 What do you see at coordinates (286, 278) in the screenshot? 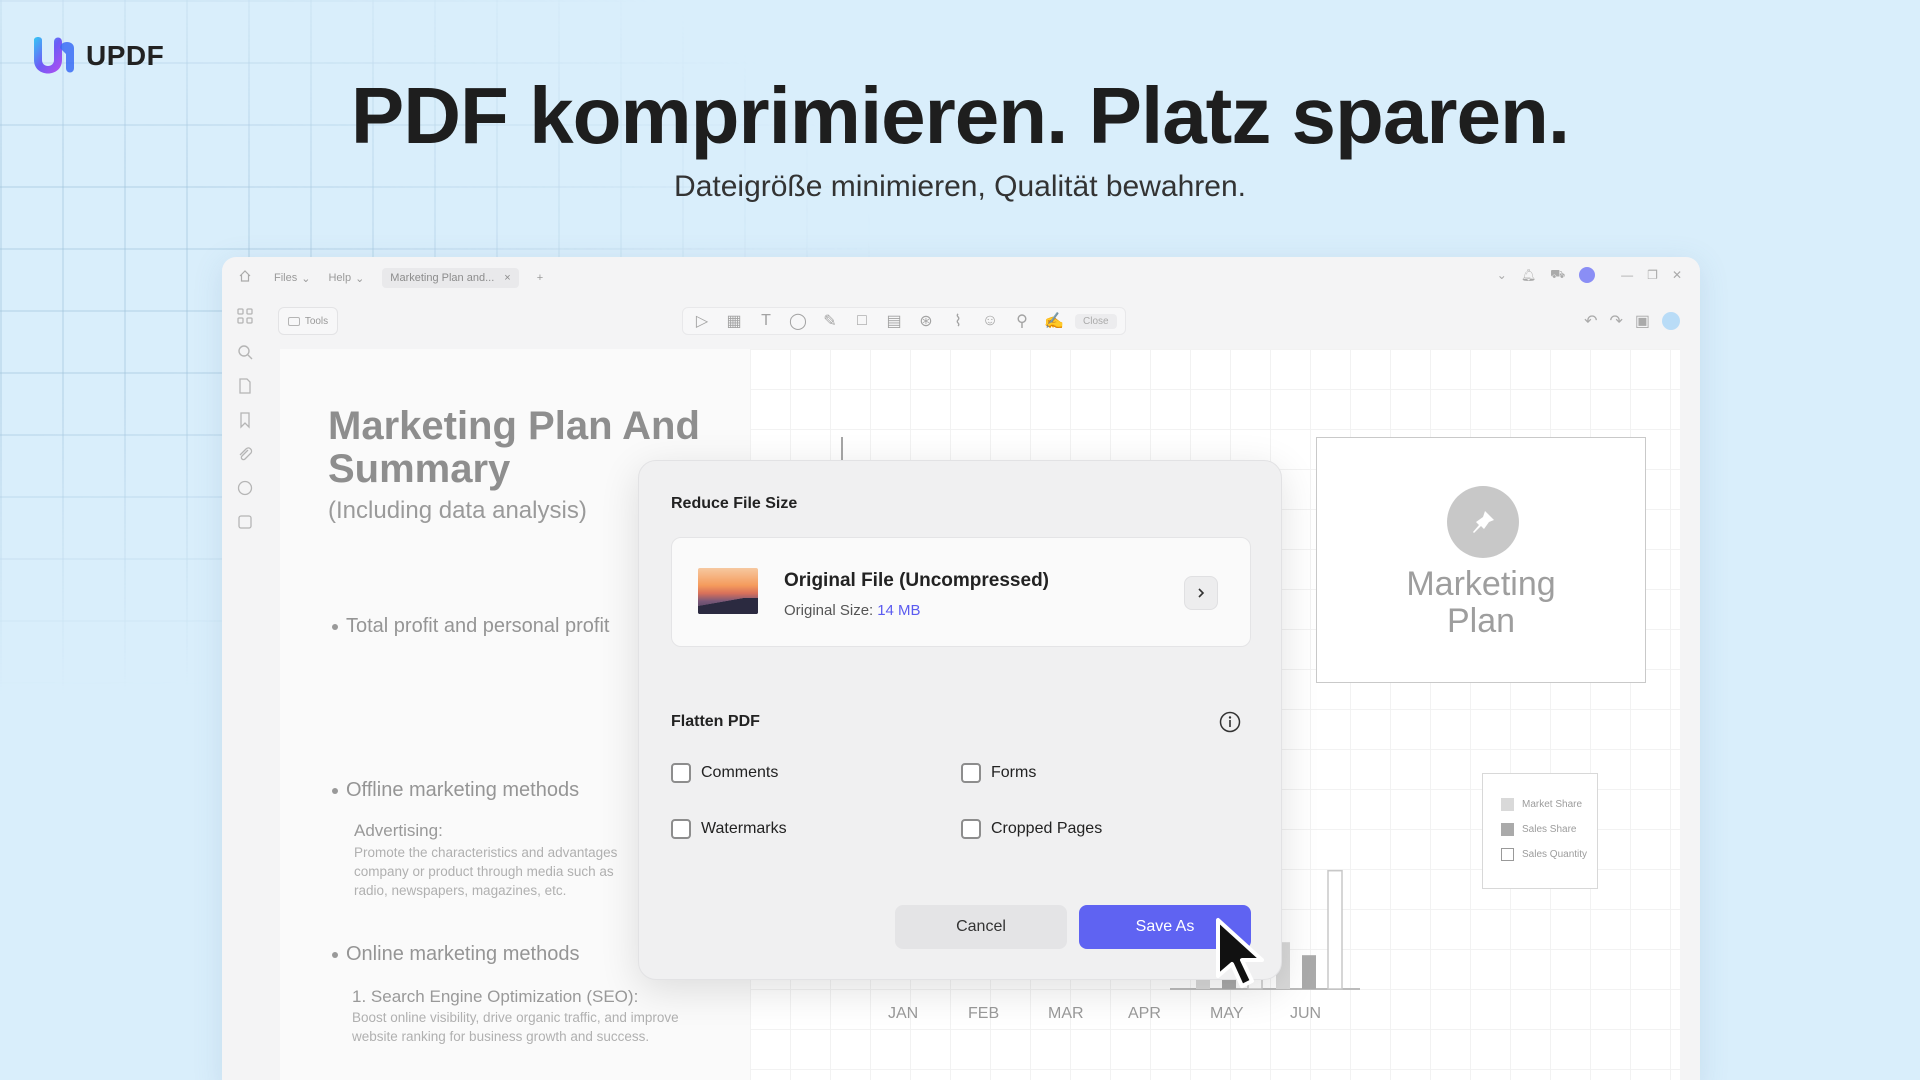
I see `files-menu-label: Files` at bounding box center [286, 278].